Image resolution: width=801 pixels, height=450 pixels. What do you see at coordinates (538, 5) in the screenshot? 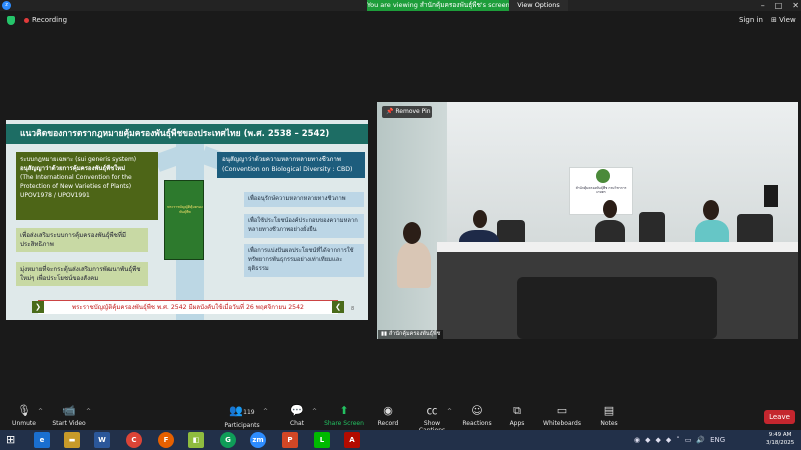
I see `view-options-button: View Options` at bounding box center [538, 5].